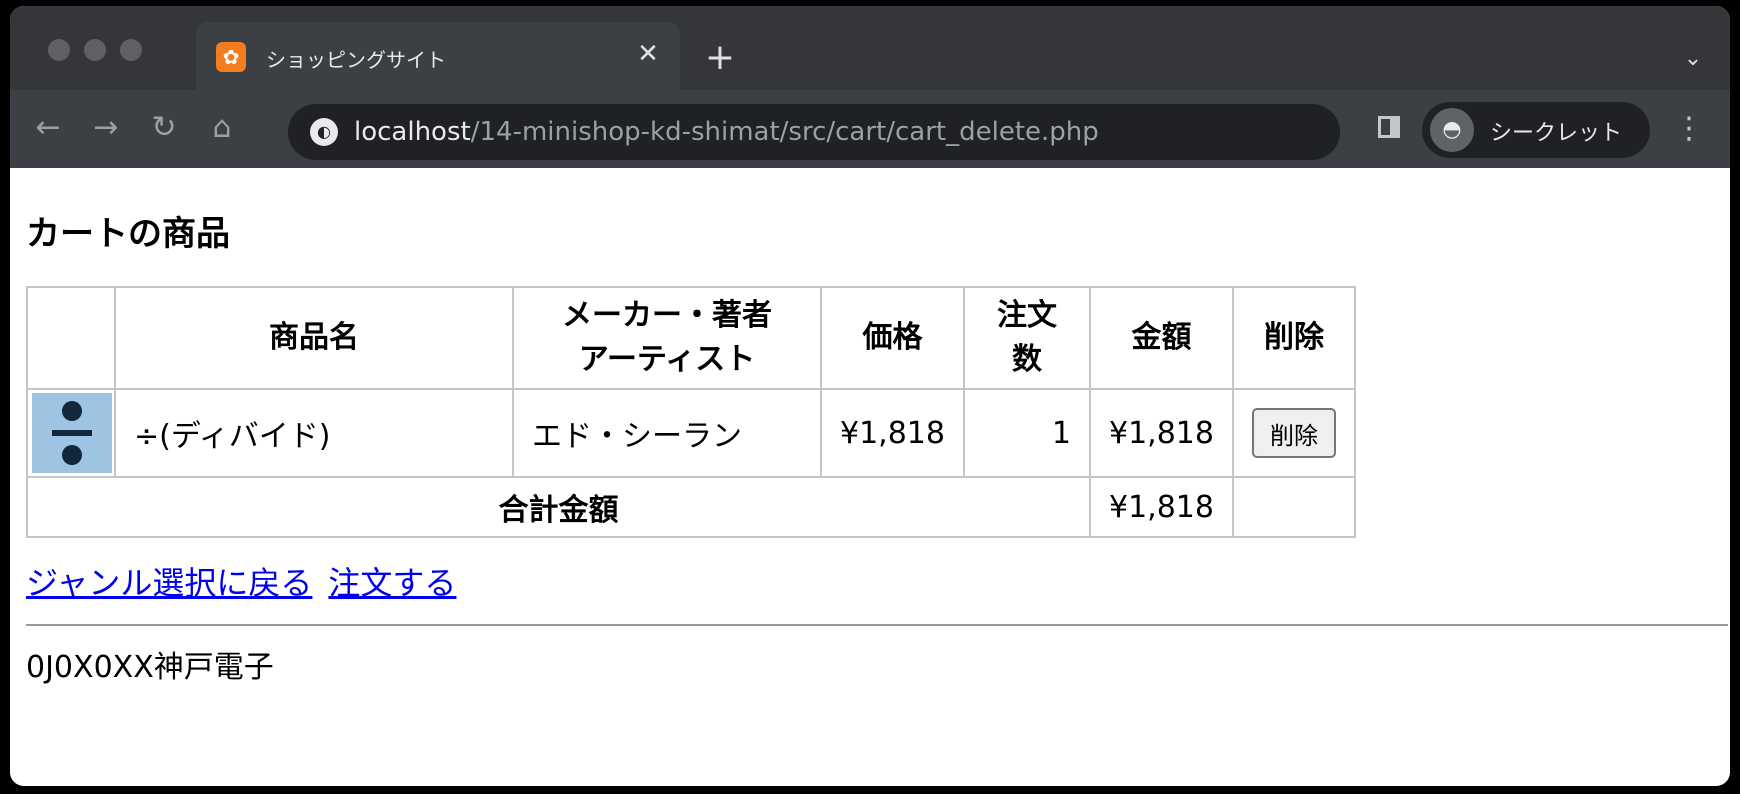 The width and height of the screenshot is (1740, 794). What do you see at coordinates (356, 60) in the screenshot?
I see `tab-title: ショッピングサイト` at bounding box center [356, 60].